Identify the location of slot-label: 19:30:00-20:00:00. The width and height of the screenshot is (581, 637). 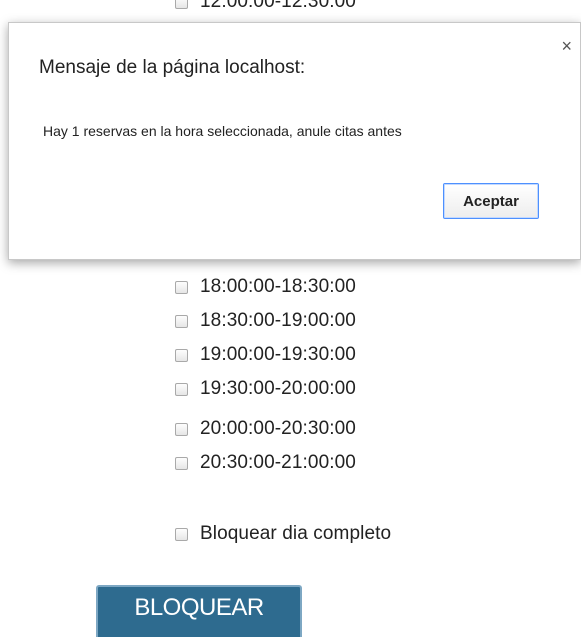
(278, 388).